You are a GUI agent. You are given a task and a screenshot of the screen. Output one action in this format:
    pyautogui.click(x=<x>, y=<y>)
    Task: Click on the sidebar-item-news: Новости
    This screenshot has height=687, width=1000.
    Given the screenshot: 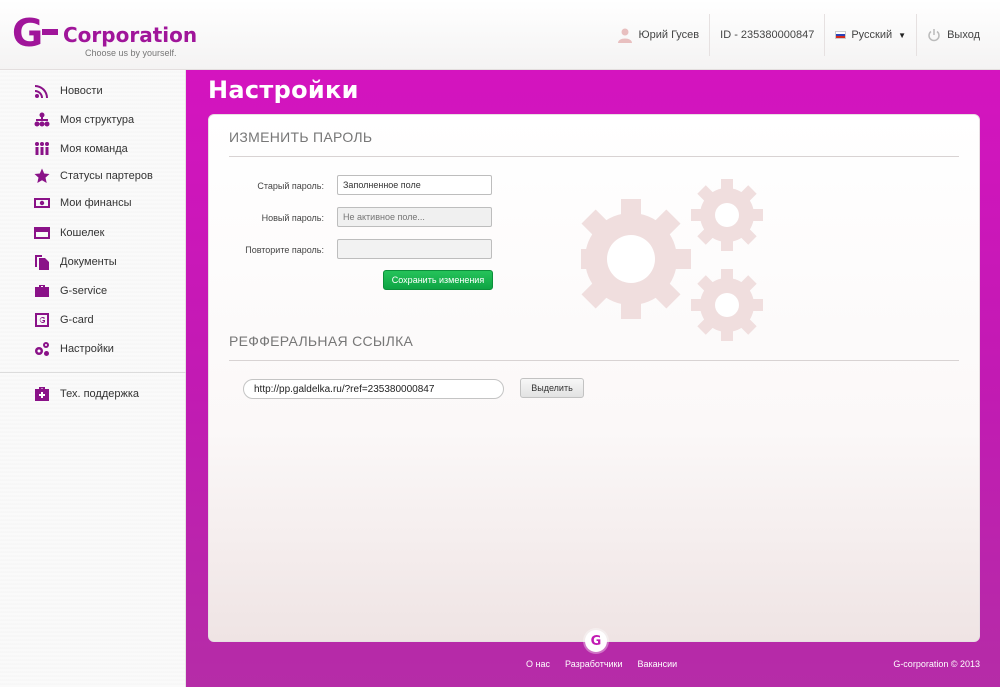 What is the action you would take?
    pyautogui.click(x=93, y=91)
    